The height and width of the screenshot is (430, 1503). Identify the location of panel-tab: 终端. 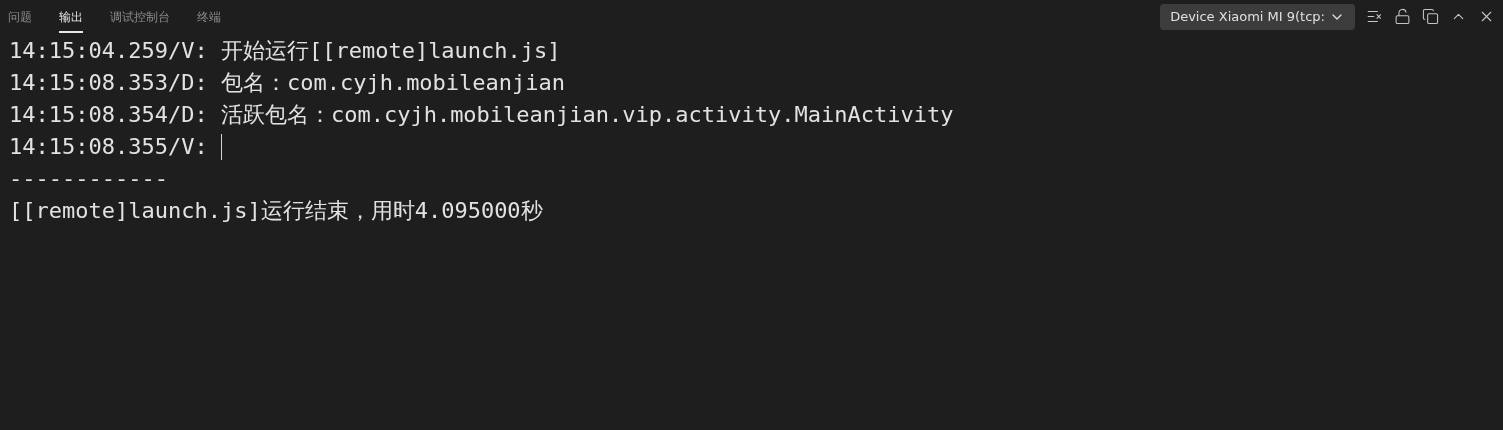
(209, 16).